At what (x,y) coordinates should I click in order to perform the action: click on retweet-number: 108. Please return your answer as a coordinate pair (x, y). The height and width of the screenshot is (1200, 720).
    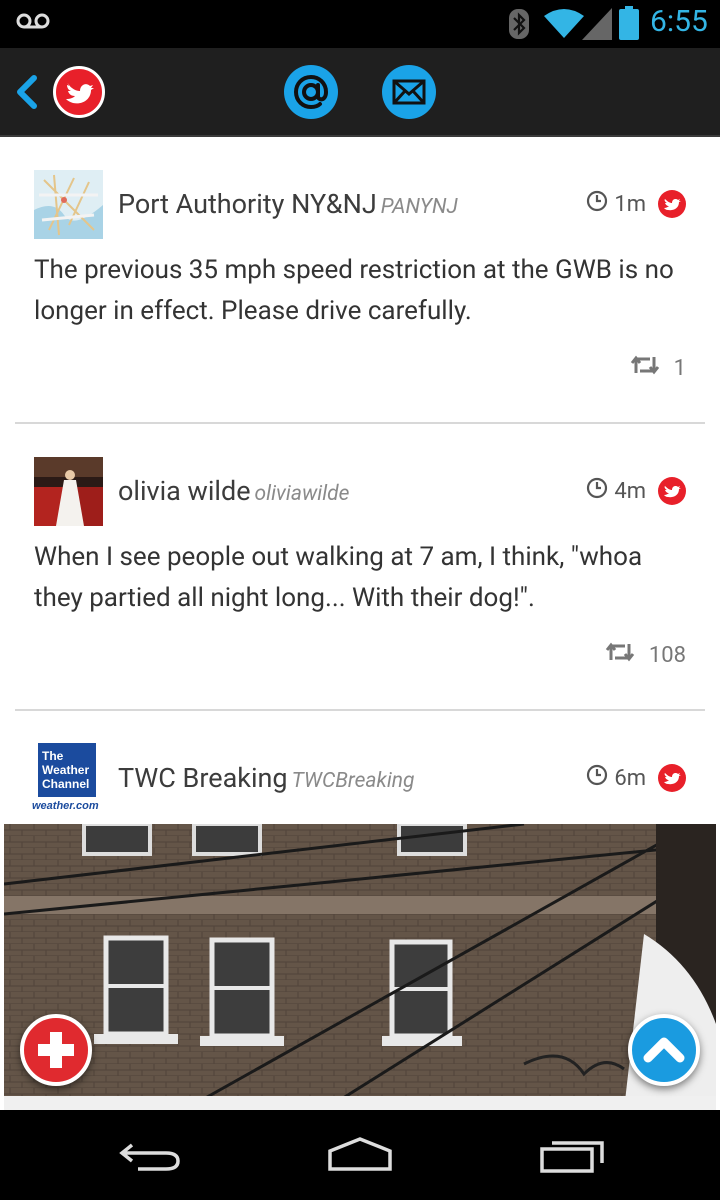
    Looking at the image, I should click on (667, 655).